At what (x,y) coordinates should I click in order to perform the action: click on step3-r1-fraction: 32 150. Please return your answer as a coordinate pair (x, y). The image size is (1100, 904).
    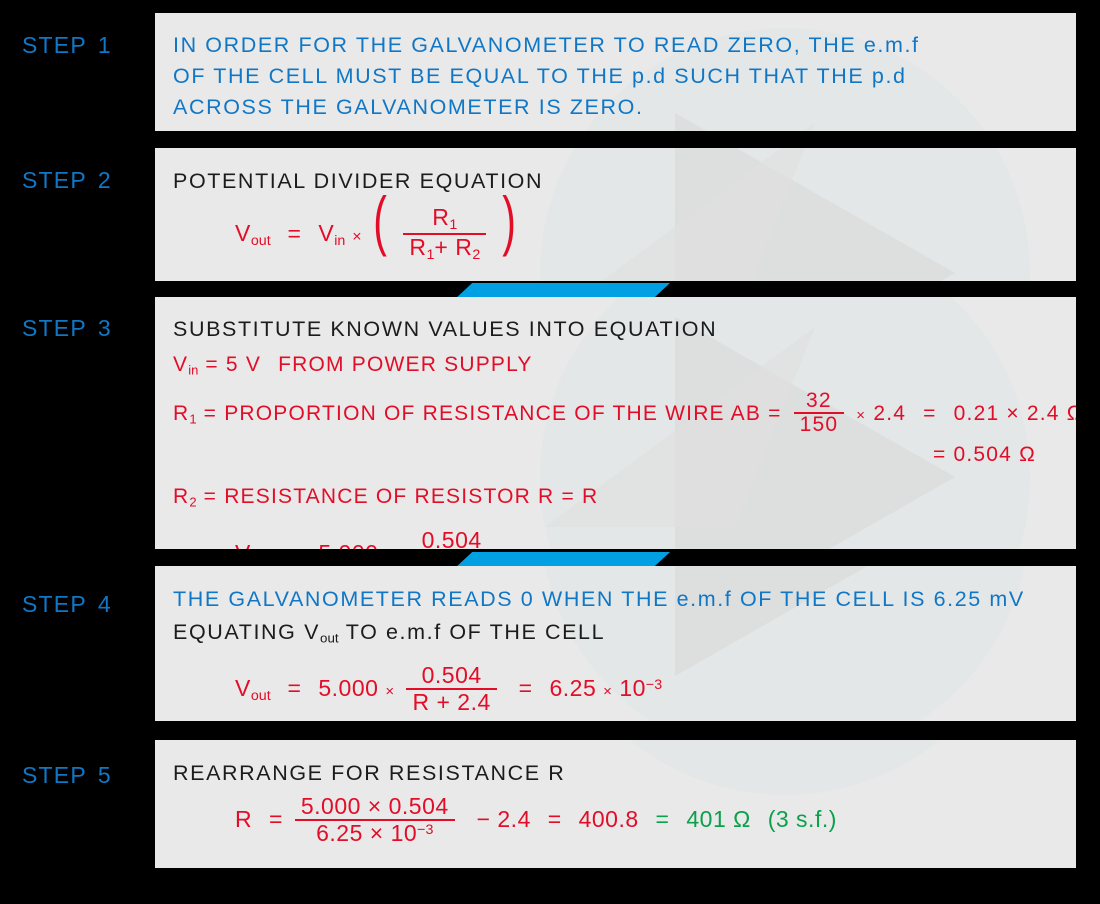
    Looking at the image, I should click on (819, 412).